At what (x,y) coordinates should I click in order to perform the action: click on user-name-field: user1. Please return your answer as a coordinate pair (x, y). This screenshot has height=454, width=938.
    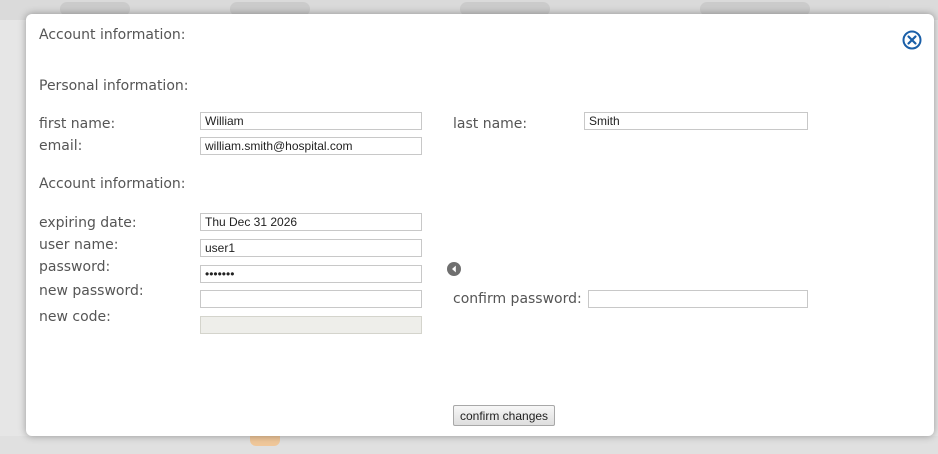
    Looking at the image, I should click on (311, 248).